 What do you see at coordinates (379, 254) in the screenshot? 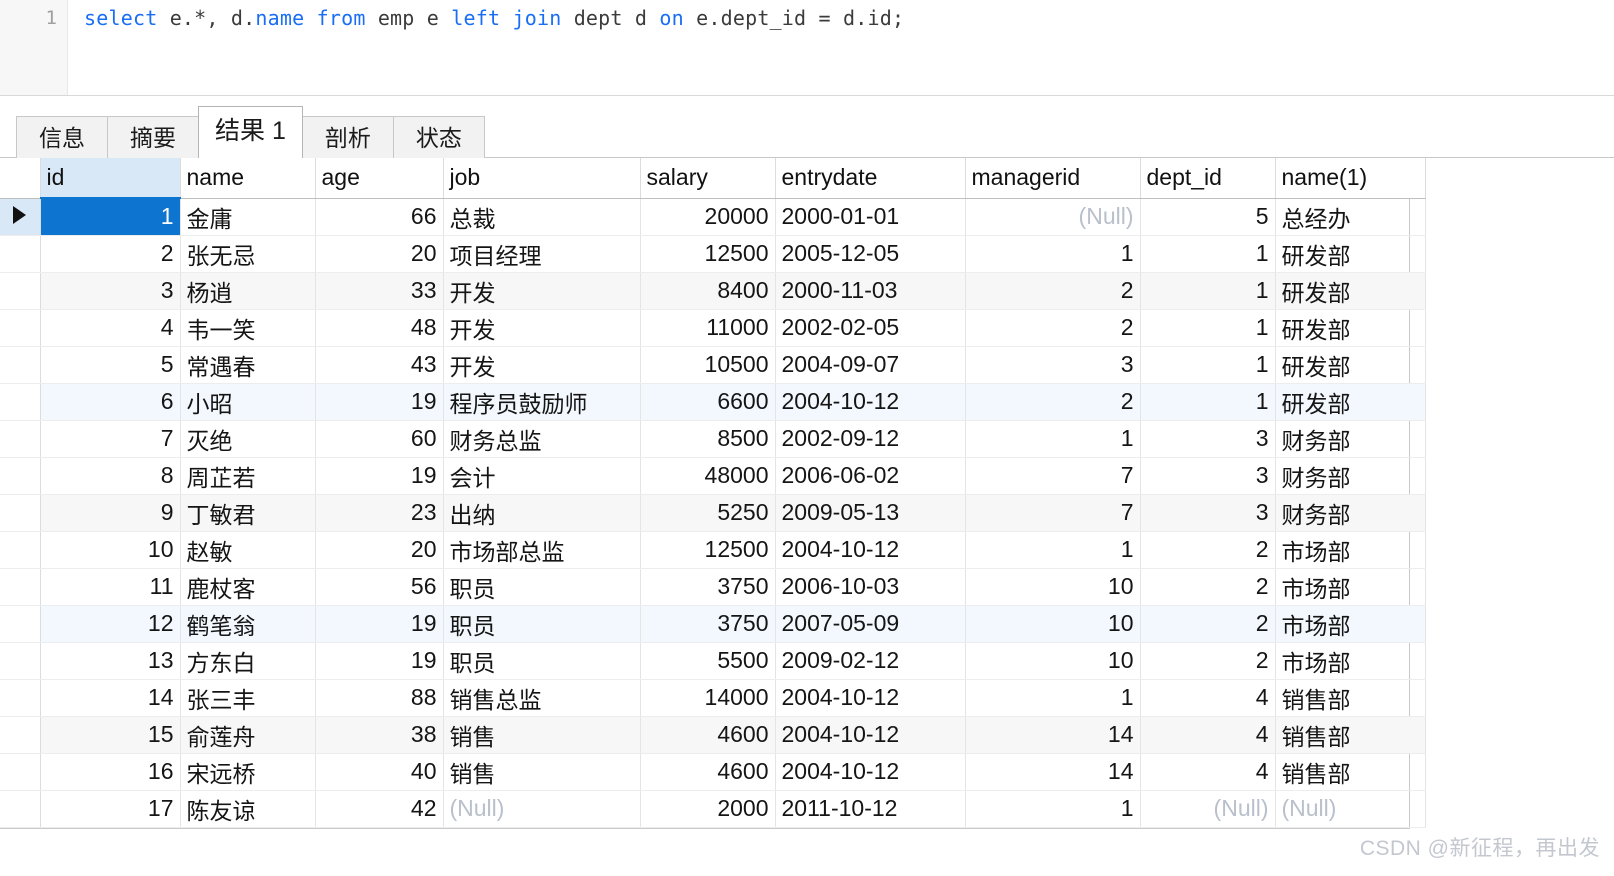
I see `cell-age: 20` at bounding box center [379, 254].